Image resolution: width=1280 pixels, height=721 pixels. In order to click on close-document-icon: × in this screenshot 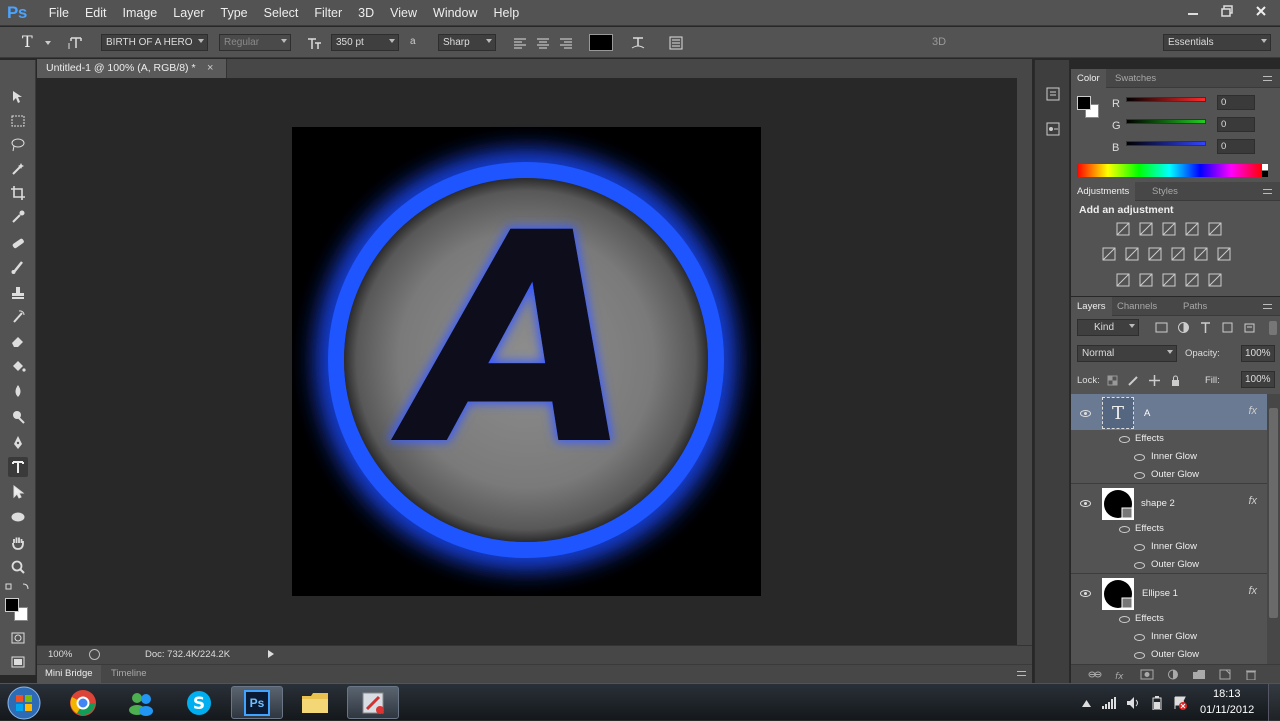, I will do `click(210, 68)`.